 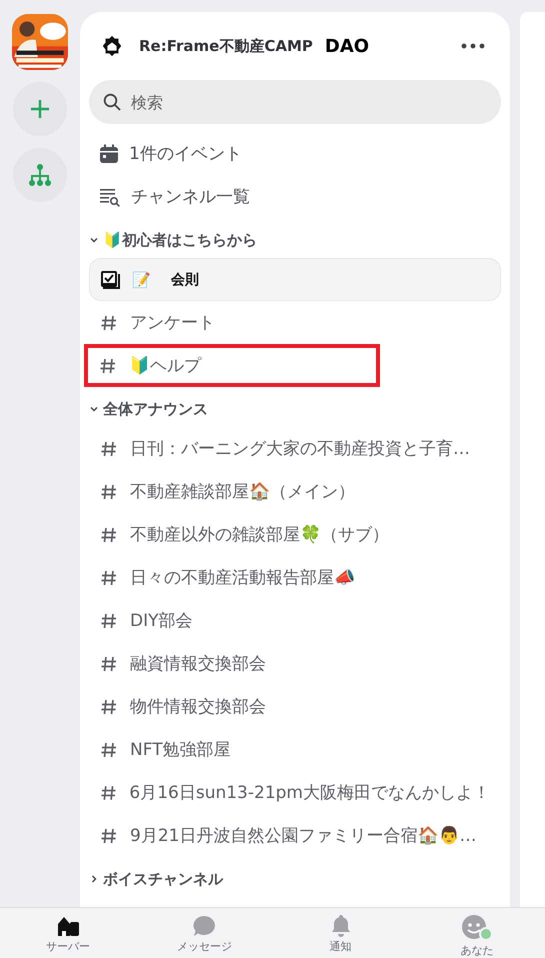 What do you see at coordinates (295, 153) in the screenshot?
I see `shortcut-item: 1件のイベント` at bounding box center [295, 153].